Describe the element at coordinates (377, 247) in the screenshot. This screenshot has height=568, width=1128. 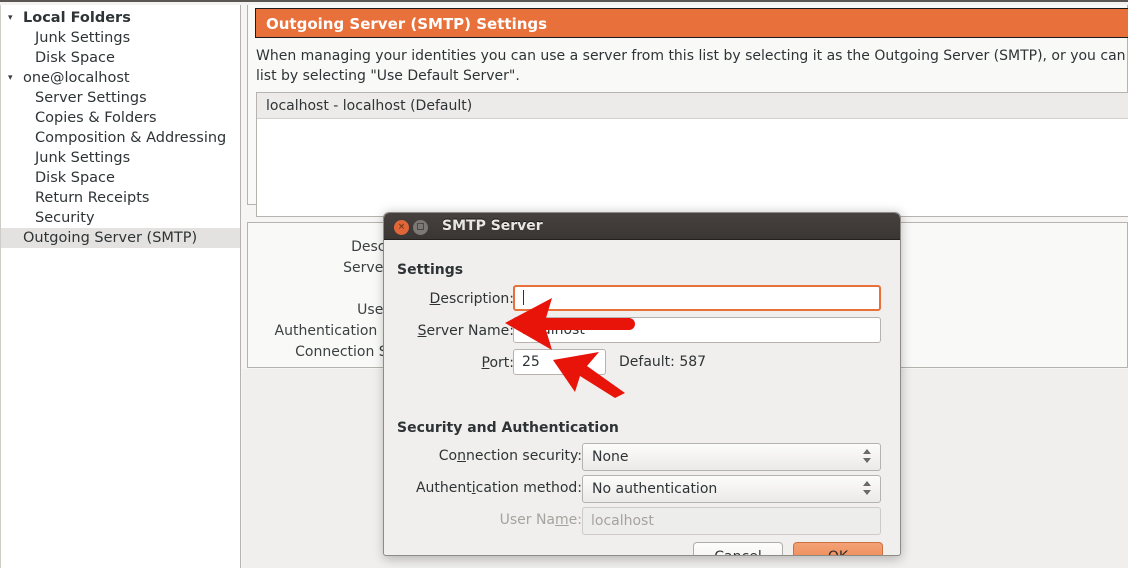
I see `background-label-description: Descrip` at that location.